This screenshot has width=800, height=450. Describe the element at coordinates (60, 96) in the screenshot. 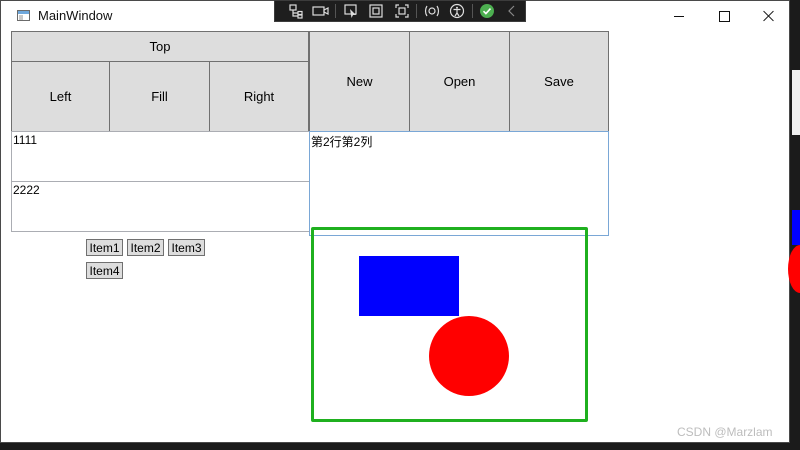

I see `left-button: Left` at that location.